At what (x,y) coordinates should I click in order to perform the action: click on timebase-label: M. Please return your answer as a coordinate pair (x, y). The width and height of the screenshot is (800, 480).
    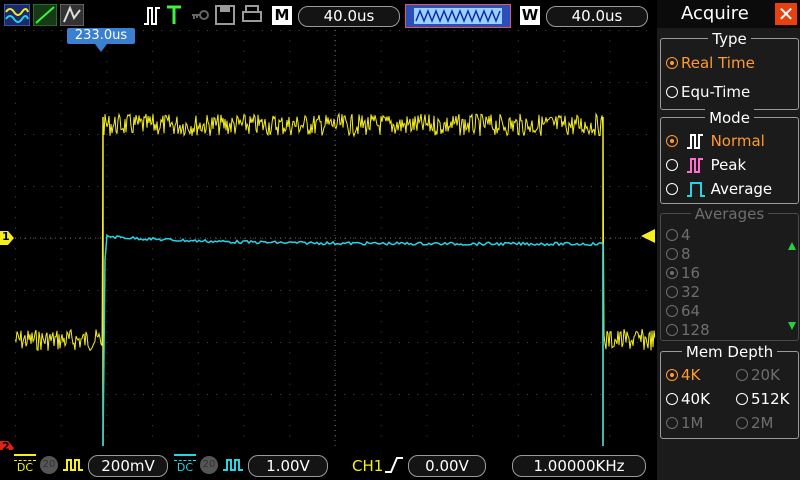
    Looking at the image, I should click on (282, 15).